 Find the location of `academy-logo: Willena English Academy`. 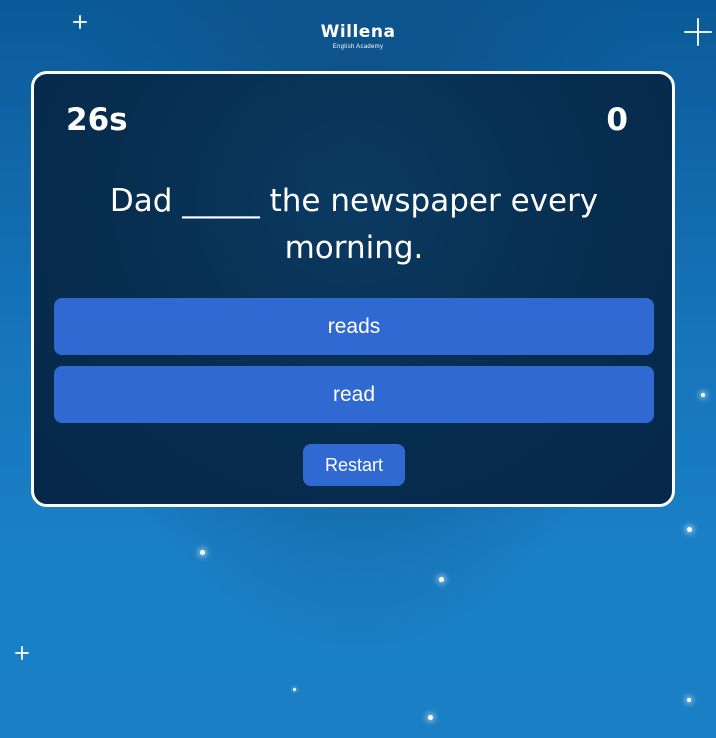

academy-logo: Willena English Academy is located at coordinates (358, 36).